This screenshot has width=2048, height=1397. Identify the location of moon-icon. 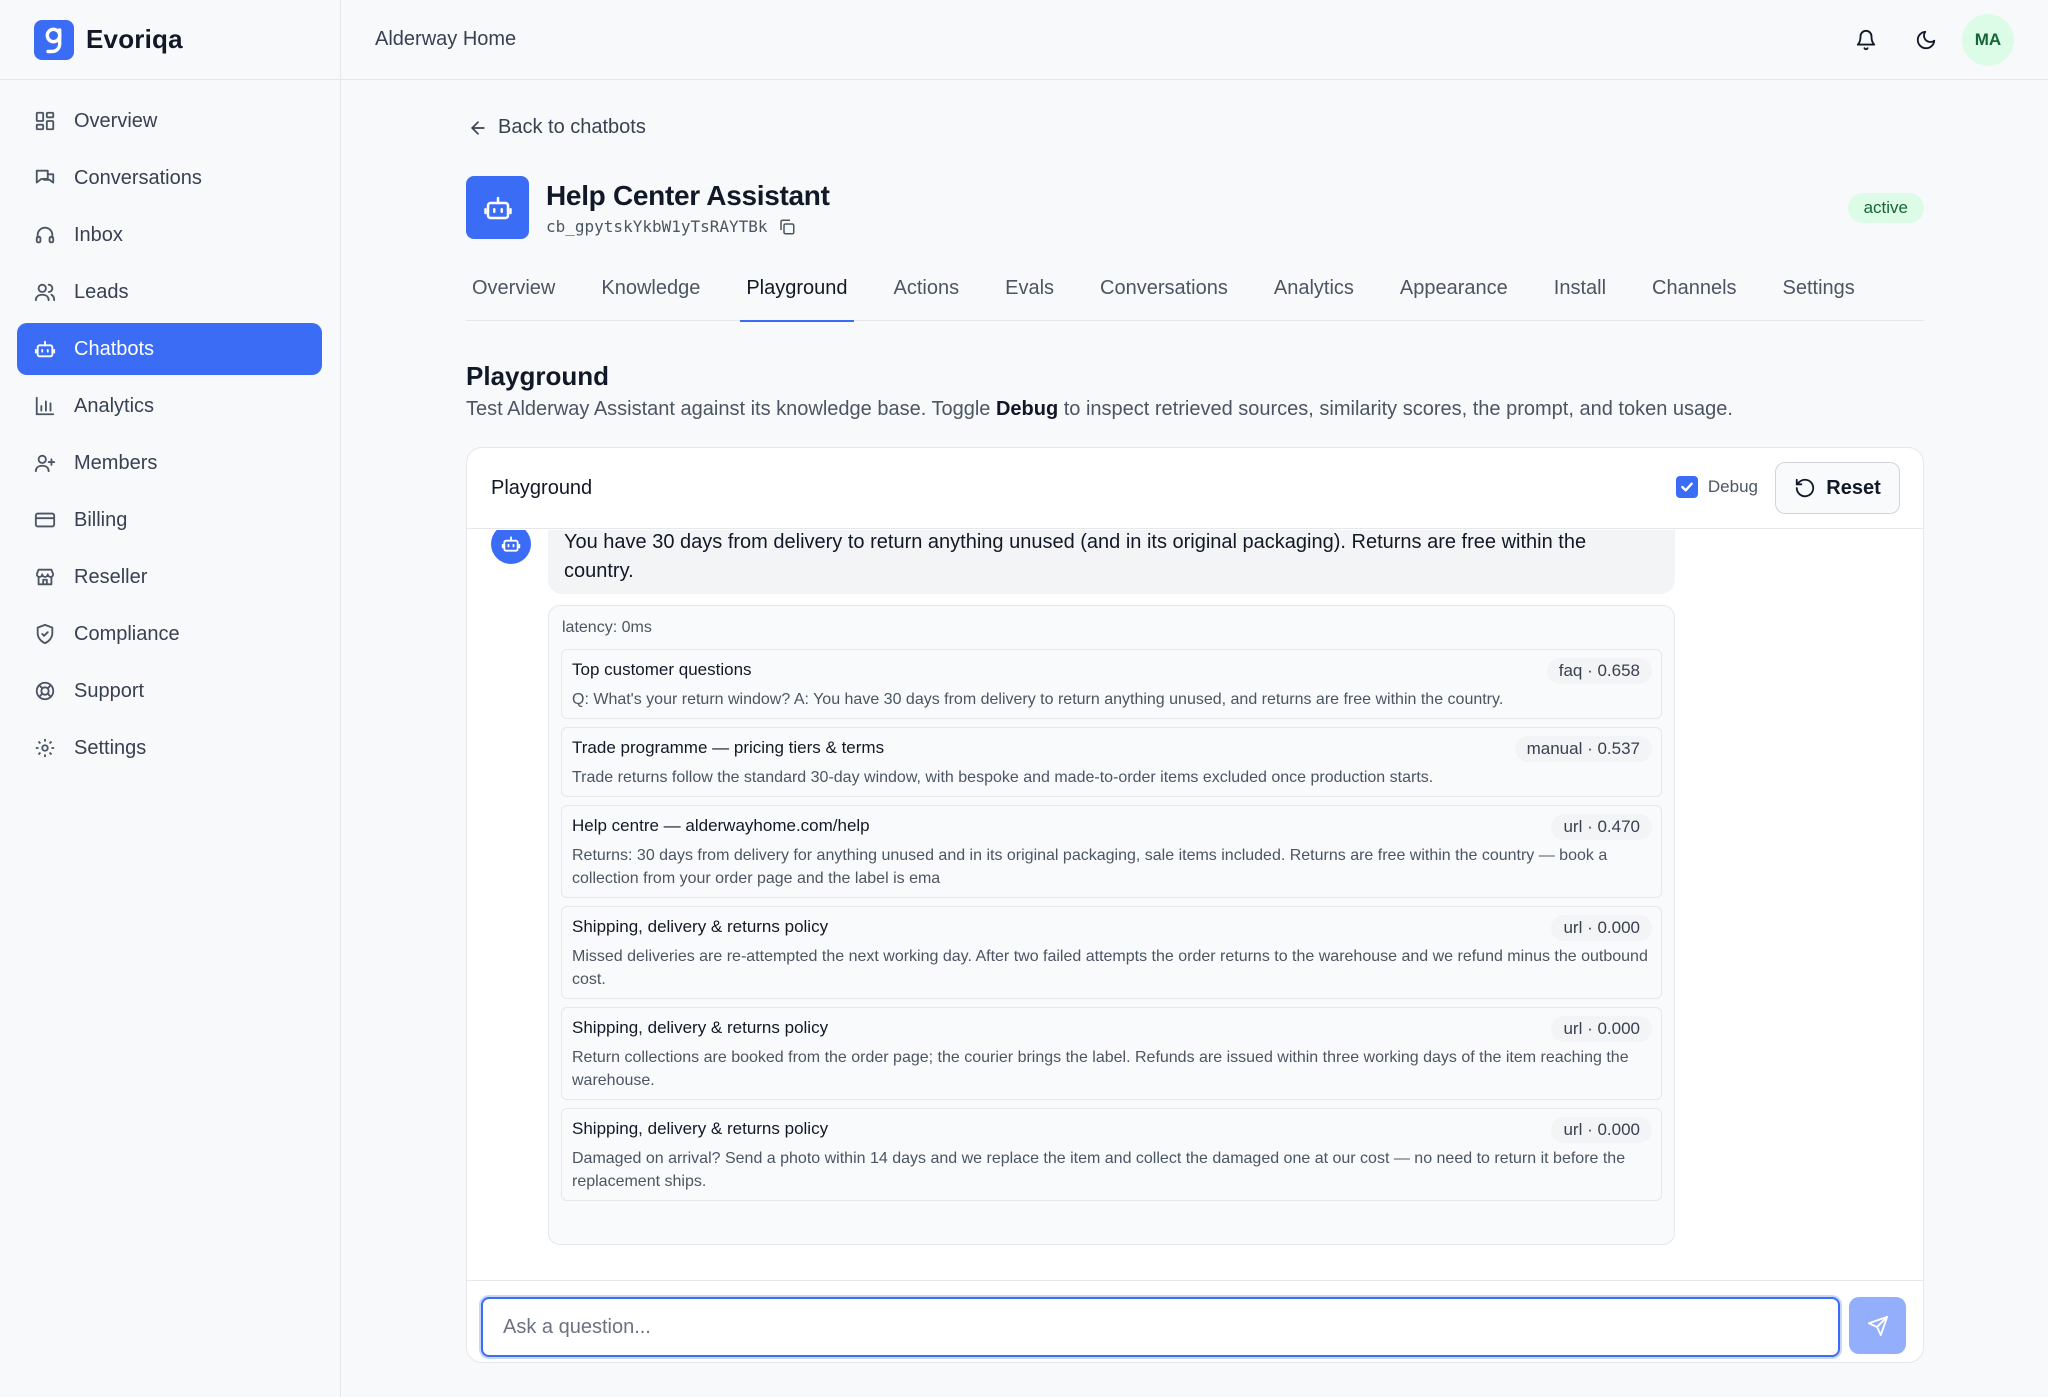
(1926, 40).